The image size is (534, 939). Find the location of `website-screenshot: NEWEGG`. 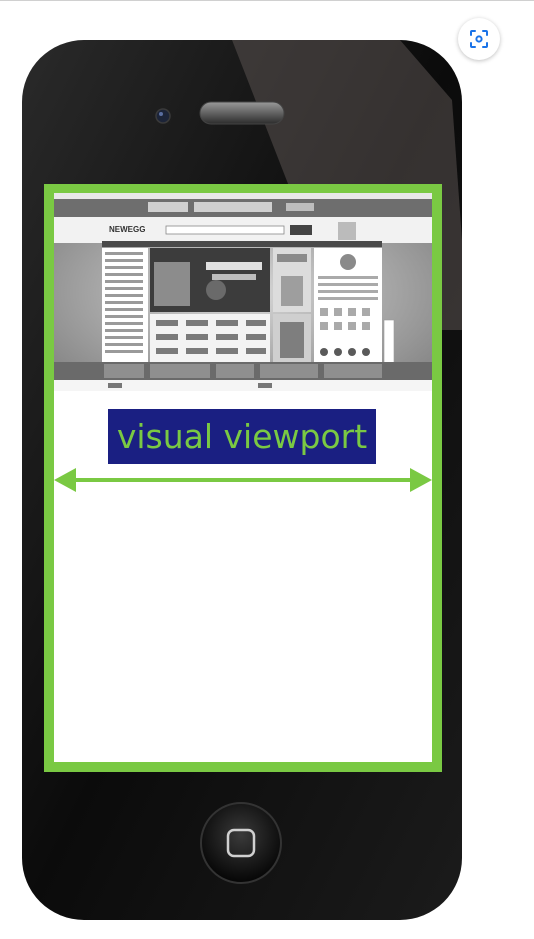

website-screenshot: NEWEGG is located at coordinates (243, 292).